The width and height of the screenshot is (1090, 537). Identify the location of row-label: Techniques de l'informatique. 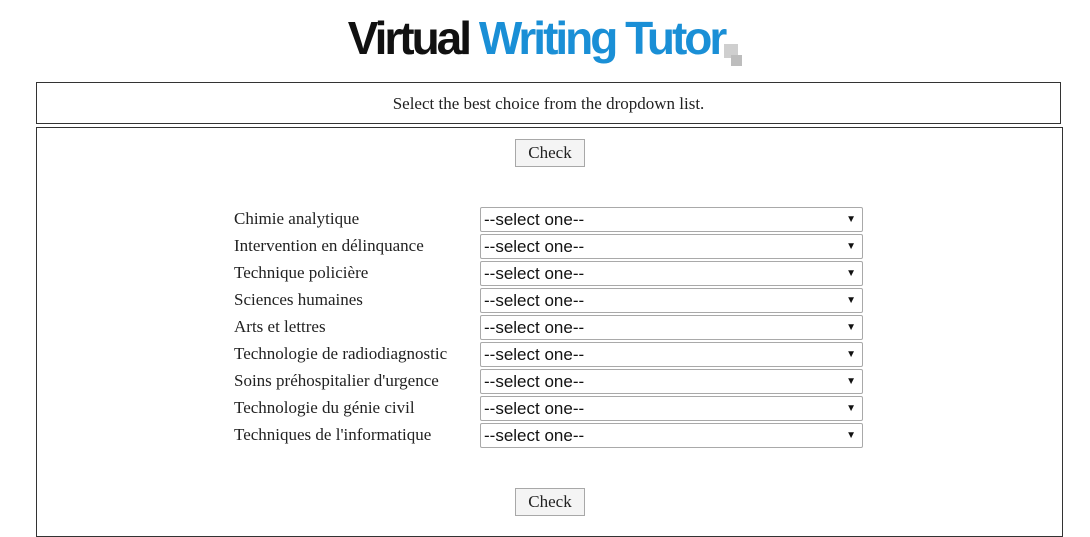
(333, 434).